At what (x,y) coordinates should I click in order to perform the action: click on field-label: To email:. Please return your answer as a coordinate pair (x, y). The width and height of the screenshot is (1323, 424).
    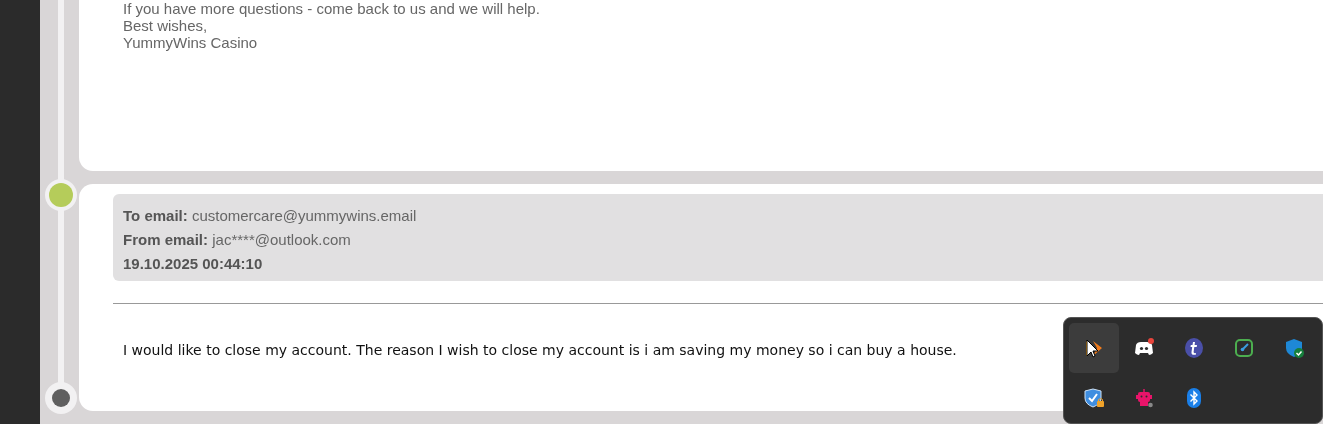
    Looking at the image, I should click on (155, 215).